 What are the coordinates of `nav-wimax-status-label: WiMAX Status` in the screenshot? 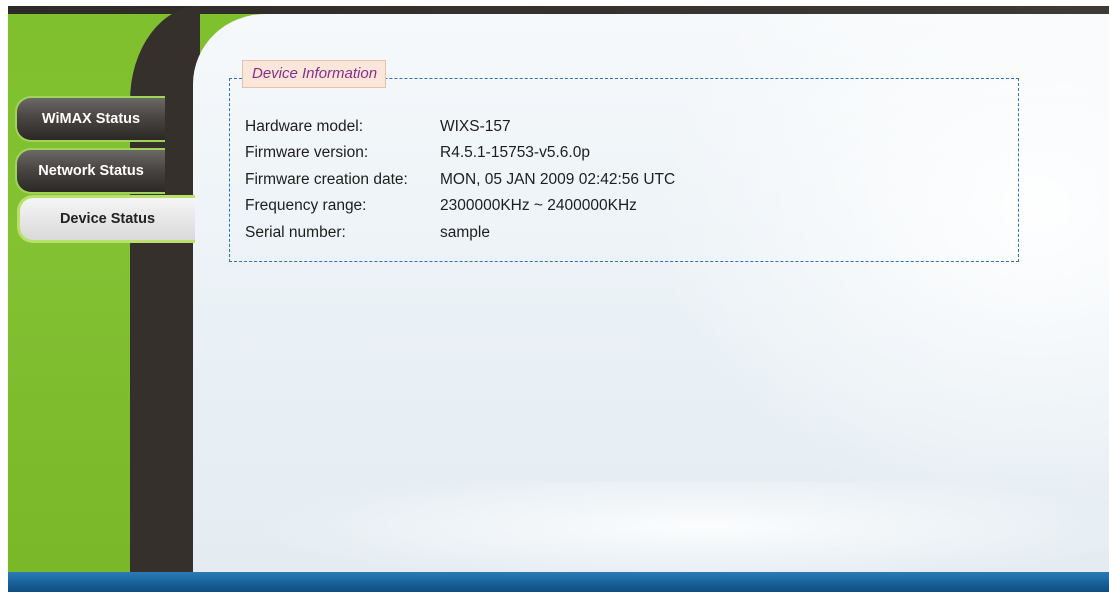 It's located at (91, 119).